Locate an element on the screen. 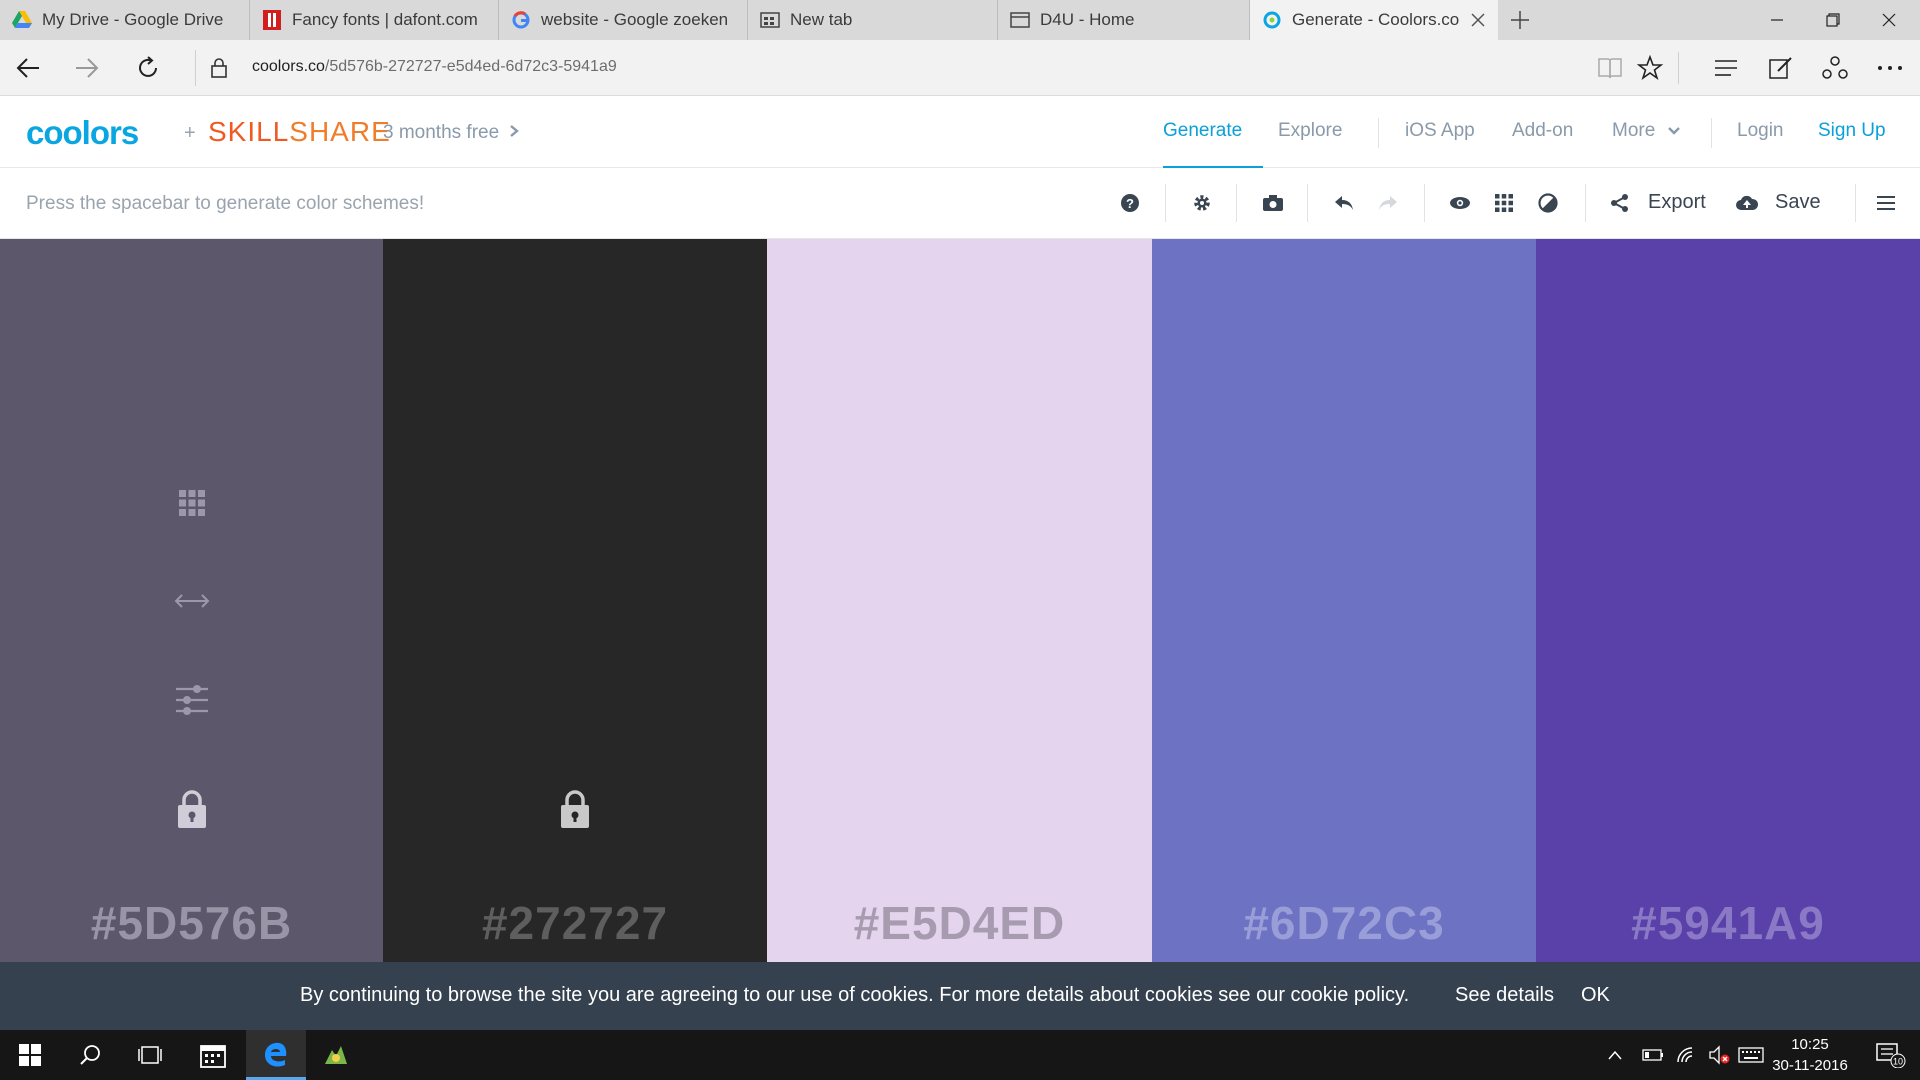 The image size is (1920, 1080). share-nodes-icon is located at coordinates (1620, 203).